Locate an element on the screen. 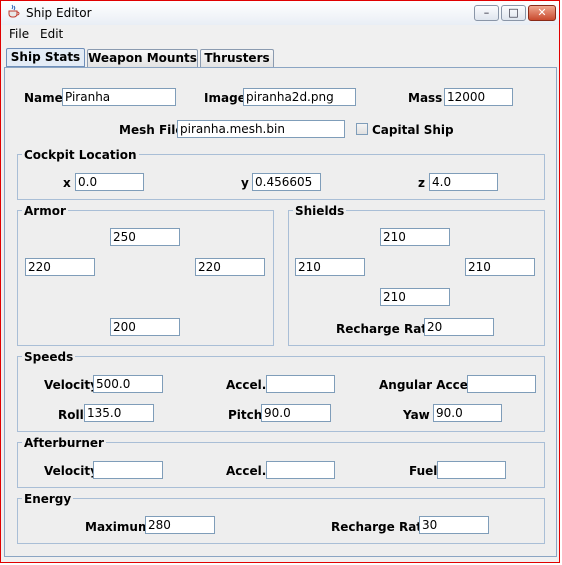 The height and width of the screenshot is (565, 562). image-field: piranha2d.png is located at coordinates (299, 97).